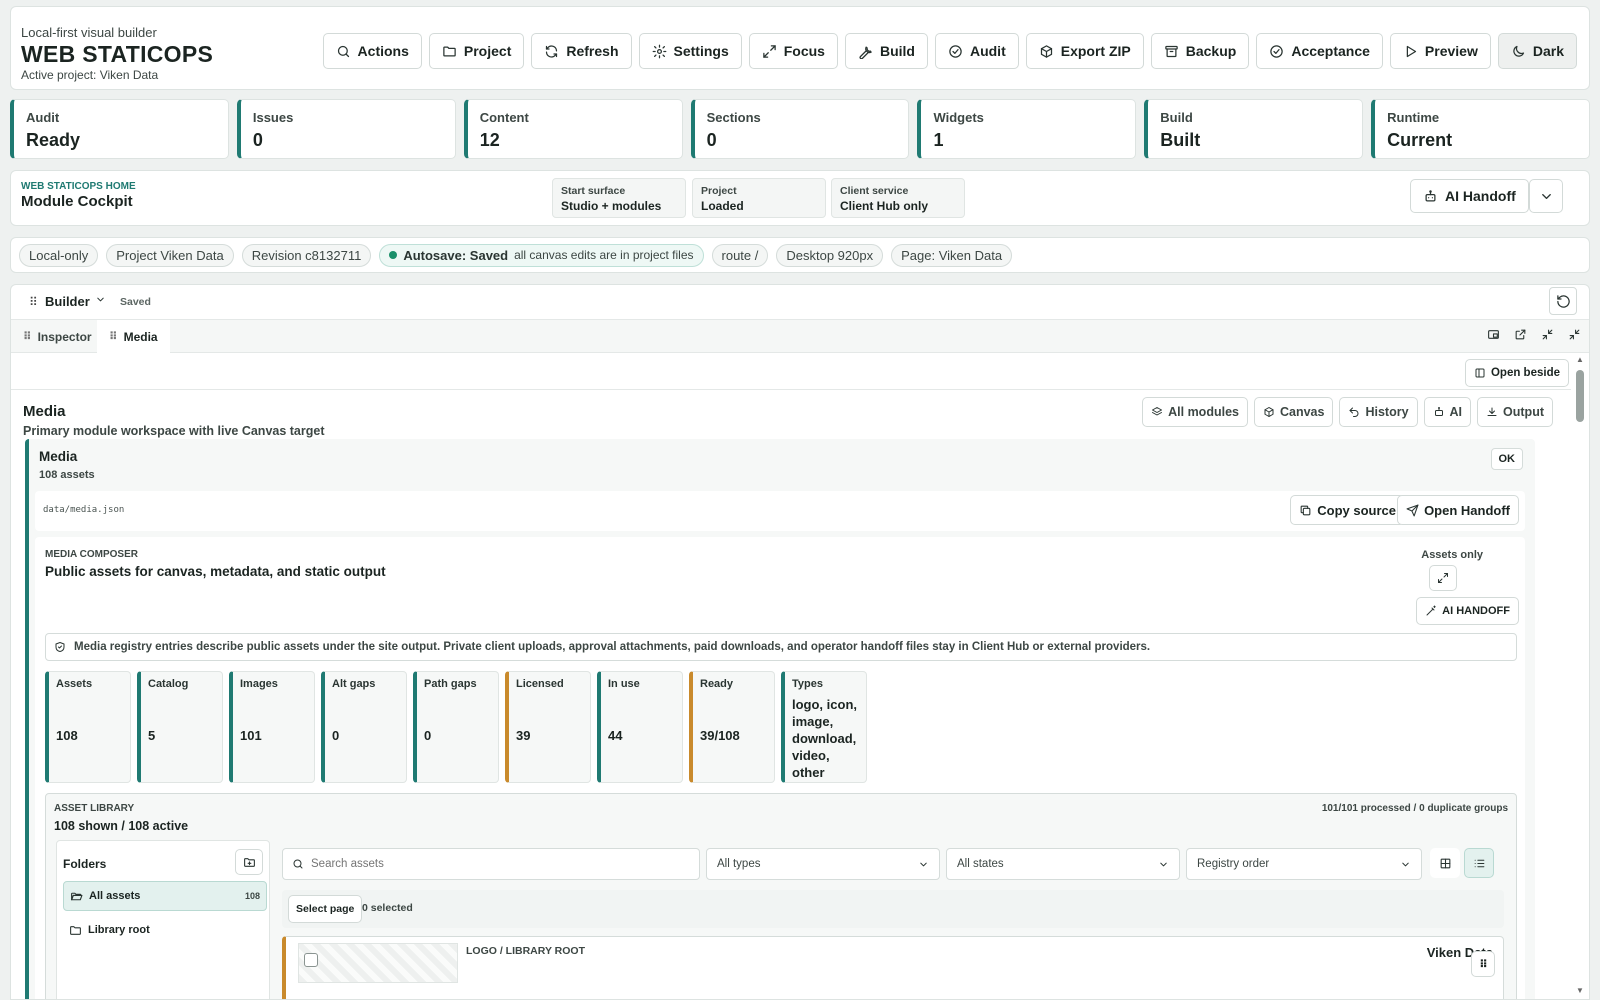 The width and height of the screenshot is (1600, 1000). What do you see at coordinates (1467, 510) in the screenshot?
I see `open-handoff-label: Open Handoff` at bounding box center [1467, 510].